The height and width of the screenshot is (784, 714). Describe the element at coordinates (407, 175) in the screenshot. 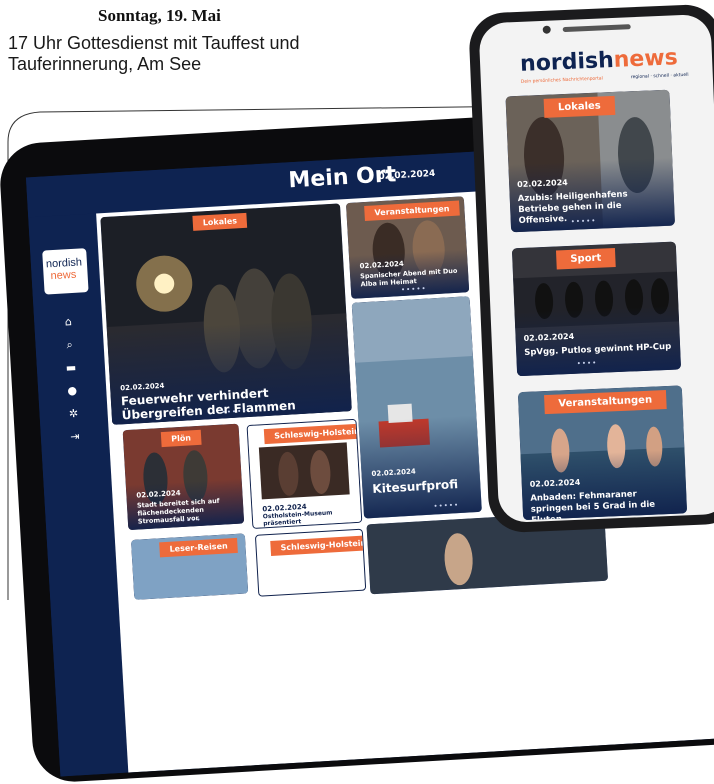

I see `header-date: 02.02.2024` at that location.